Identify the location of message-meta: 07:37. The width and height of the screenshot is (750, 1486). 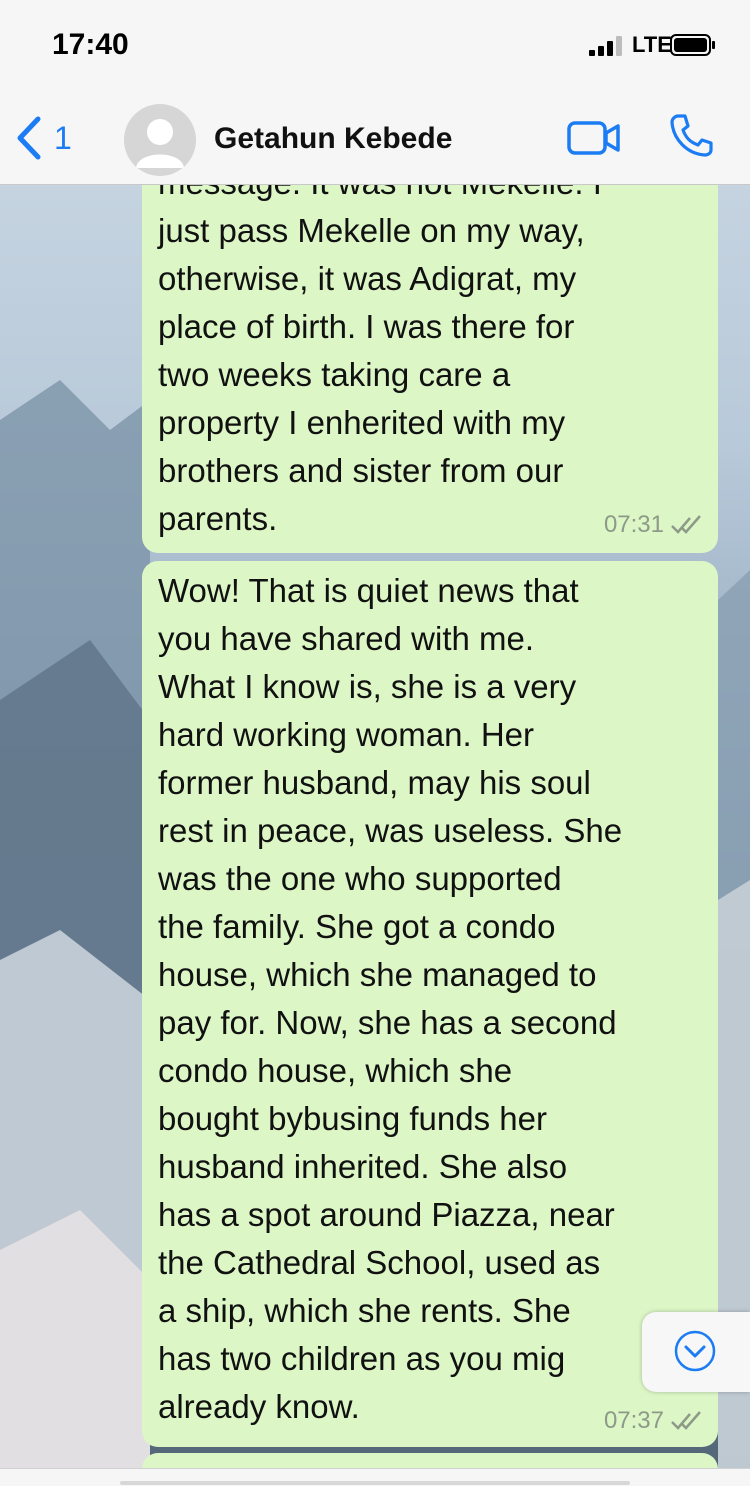
(654, 1421).